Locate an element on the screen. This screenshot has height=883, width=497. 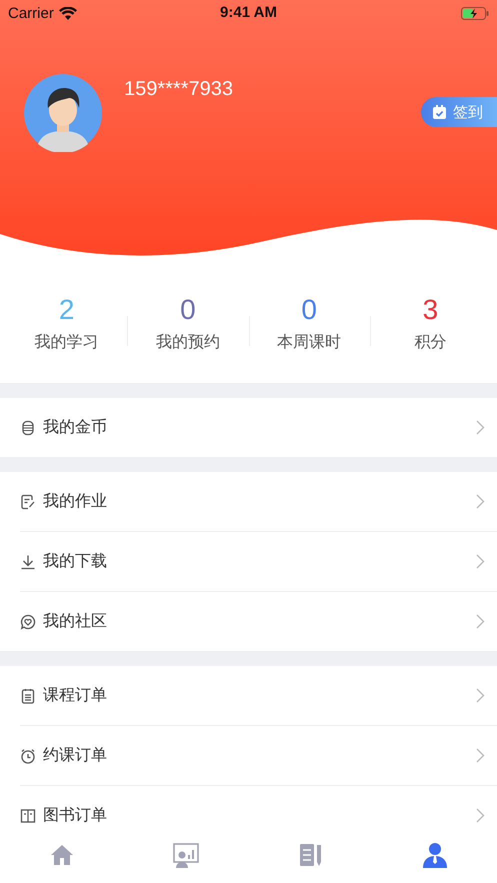
stat-value: 2 is located at coordinates (66, 310).